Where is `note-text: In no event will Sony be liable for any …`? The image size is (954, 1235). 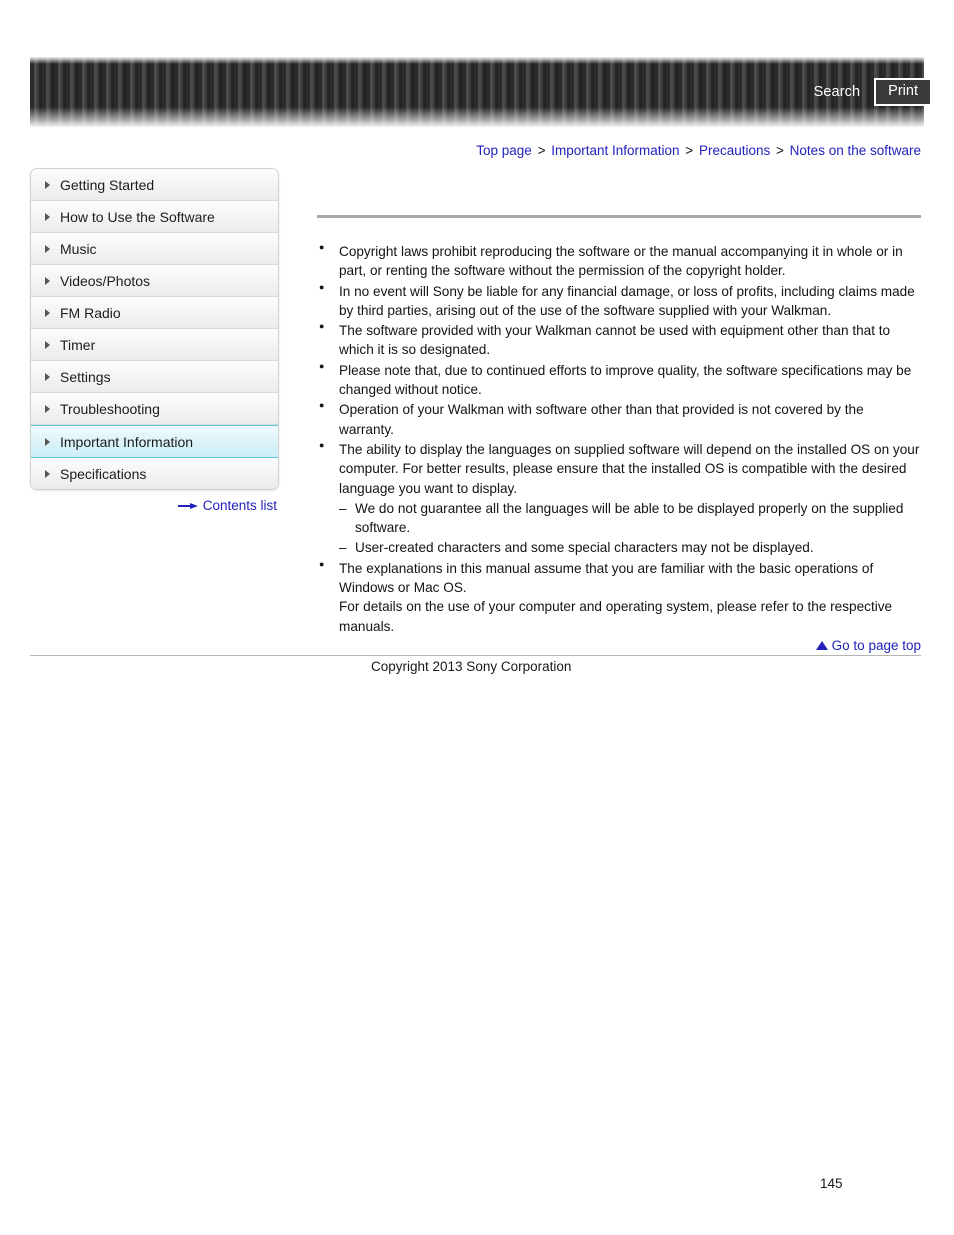 note-text: In no event will Sony be liable for any … is located at coordinates (627, 300).